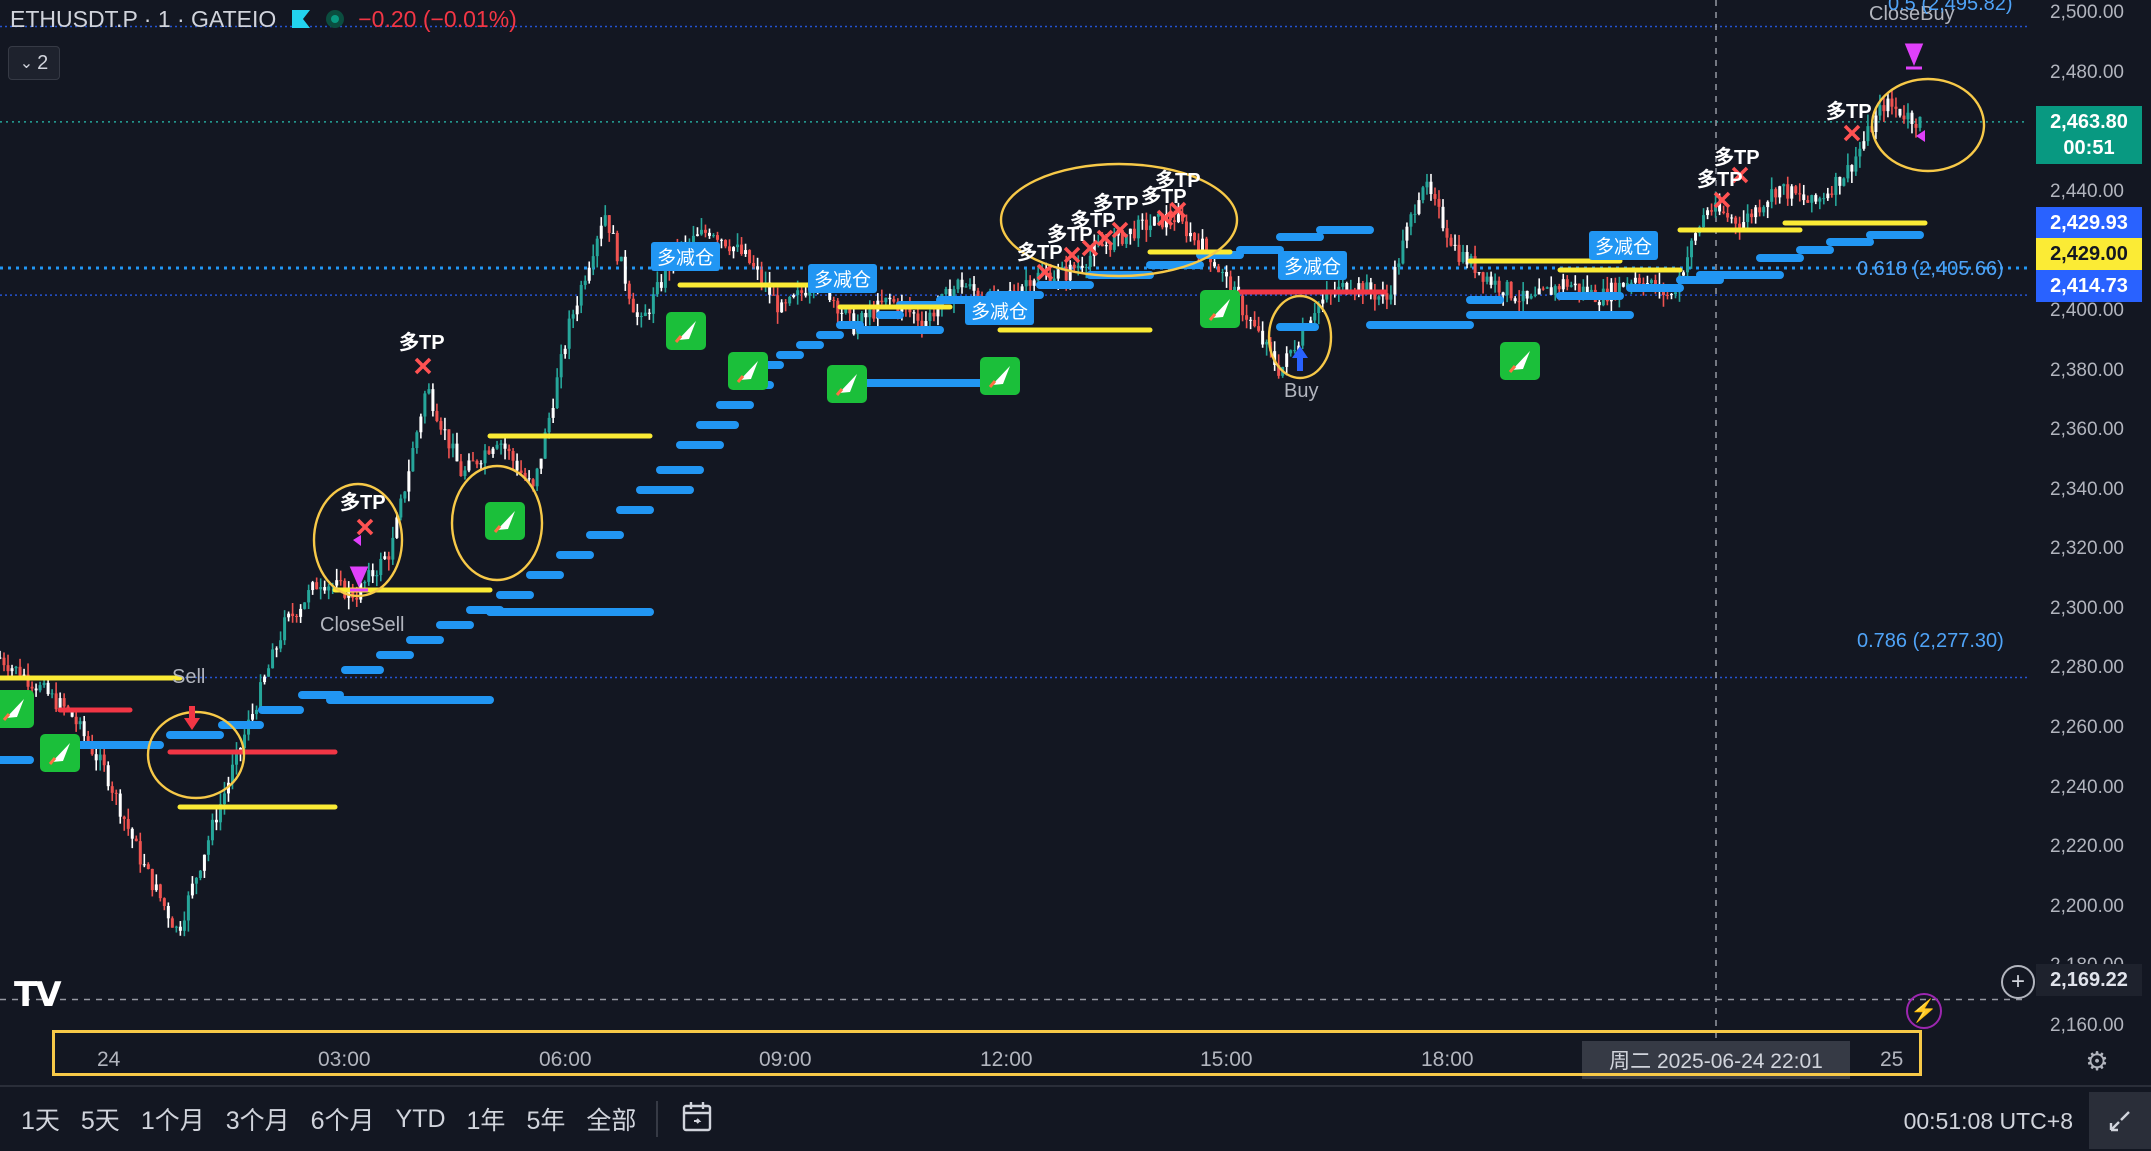 Image resolution: width=2151 pixels, height=1151 pixels. Describe the element at coordinates (173, 1119) in the screenshot. I see `range-button: 1个月` at that location.